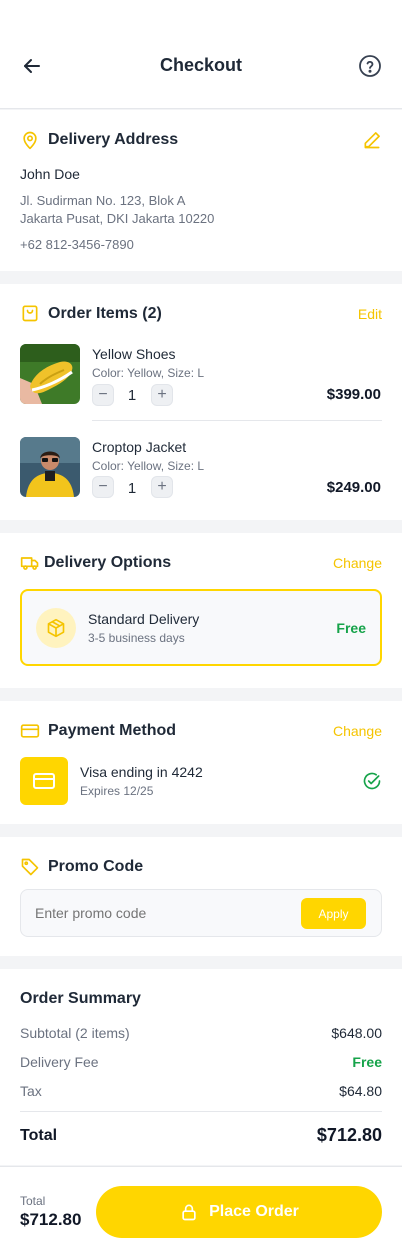  Describe the element at coordinates (136, 638) in the screenshot. I see `delivery-option-eta: 3-5 business days` at that location.